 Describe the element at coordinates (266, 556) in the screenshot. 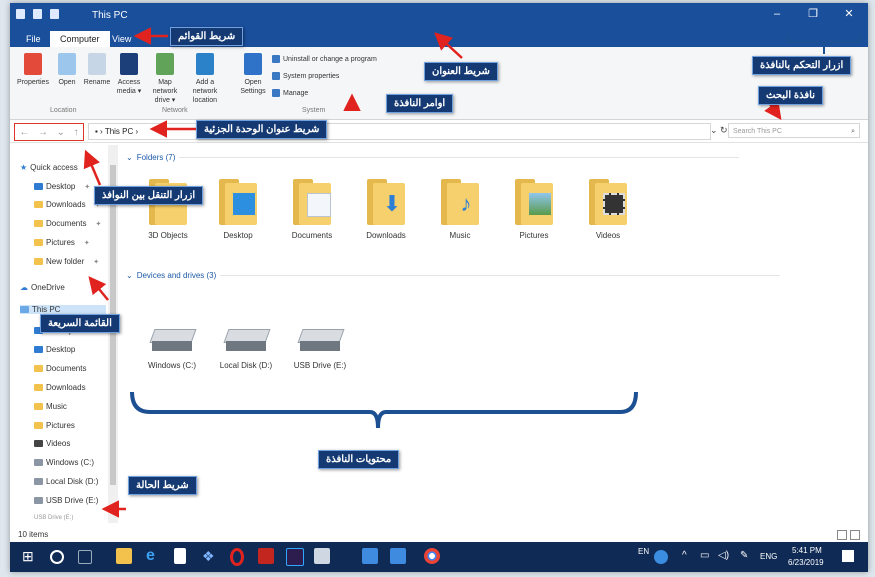

I see `app-red-icon` at that location.